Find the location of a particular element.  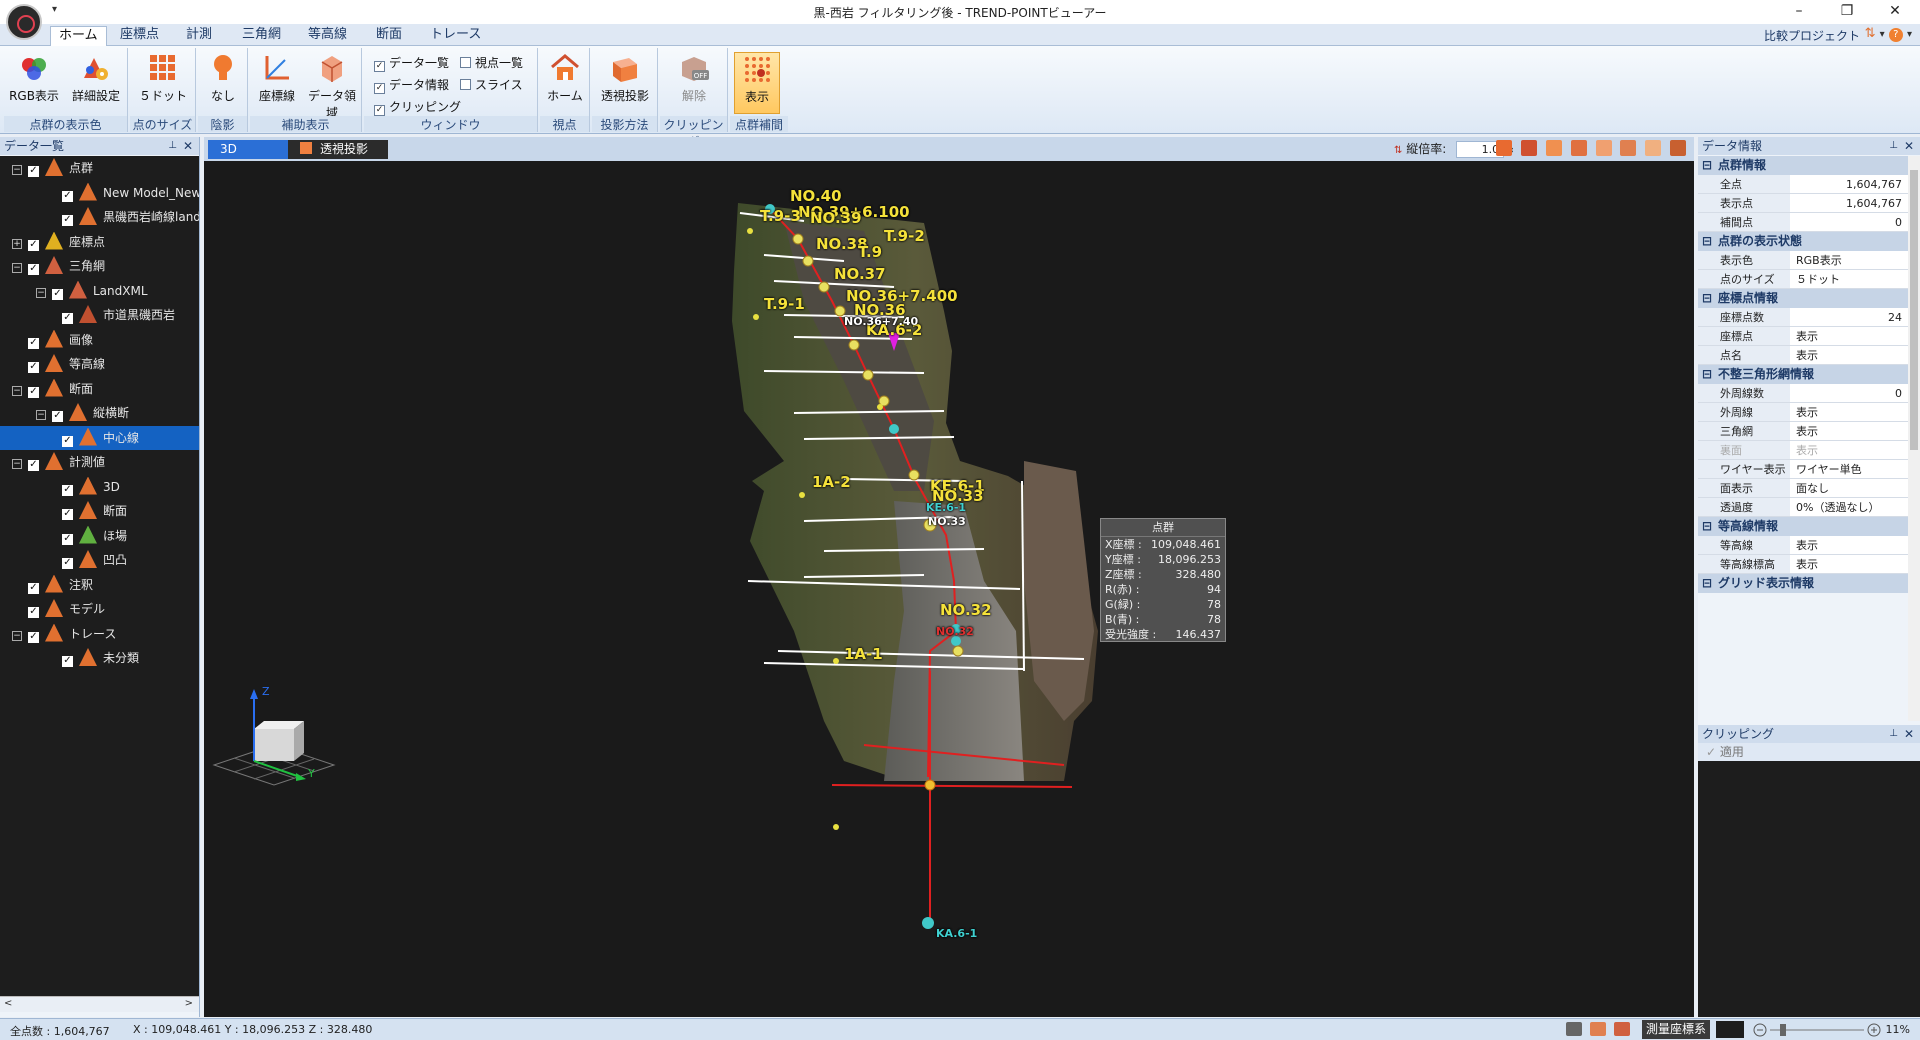

property-section-header: ⊟ 等高線情報 is located at coordinates (1803, 526).